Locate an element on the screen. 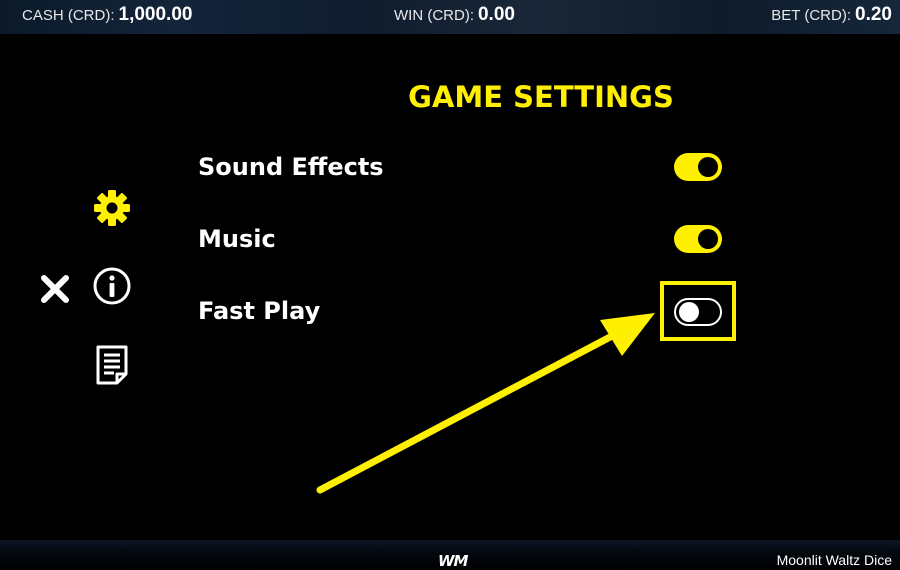 This screenshot has width=900, height=570. bet-label: BET (CRD): is located at coordinates (811, 15).